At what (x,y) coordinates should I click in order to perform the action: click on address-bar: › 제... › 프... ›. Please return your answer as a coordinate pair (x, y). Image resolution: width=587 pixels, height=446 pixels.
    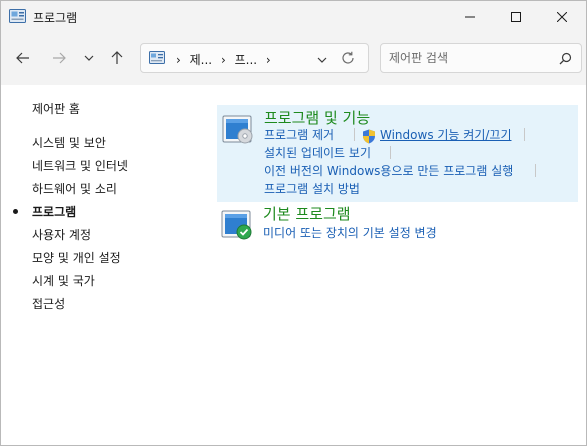
    Looking at the image, I should click on (254, 58).